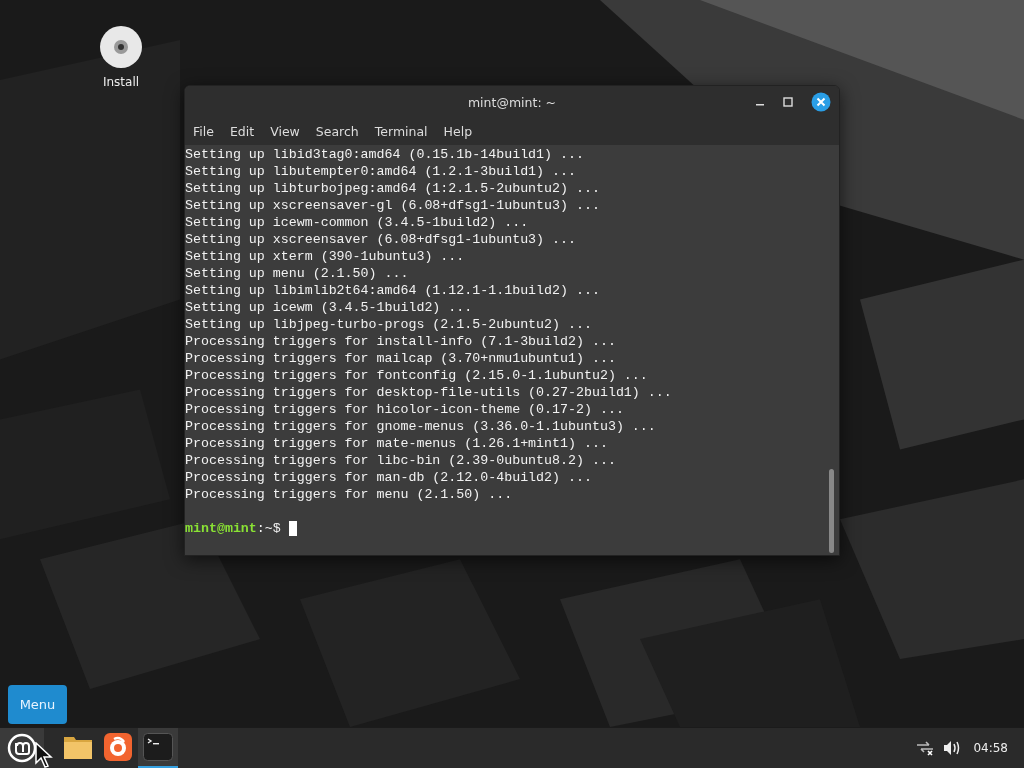 This screenshot has height=768, width=1024. What do you see at coordinates (401, 131) in the screenshot?
I see `menu-item: Terminal` at bounding box center [401, 131].